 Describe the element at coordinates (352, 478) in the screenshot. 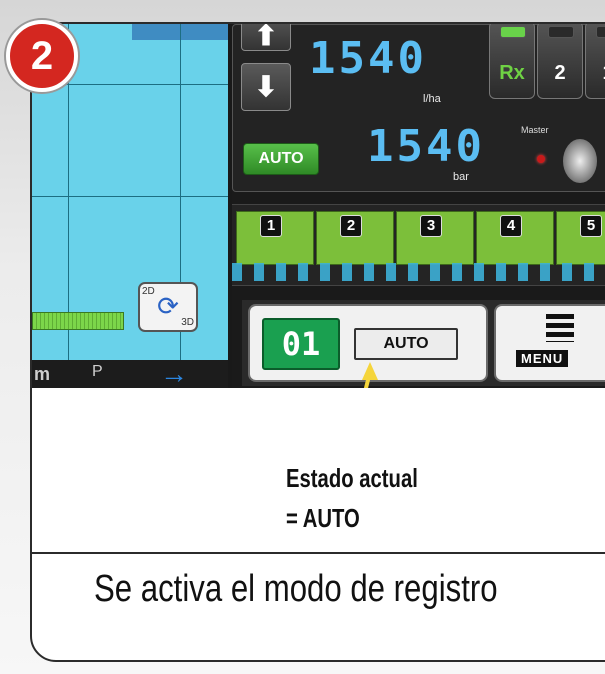

I see `callout-line1: Estado actual` at that location.